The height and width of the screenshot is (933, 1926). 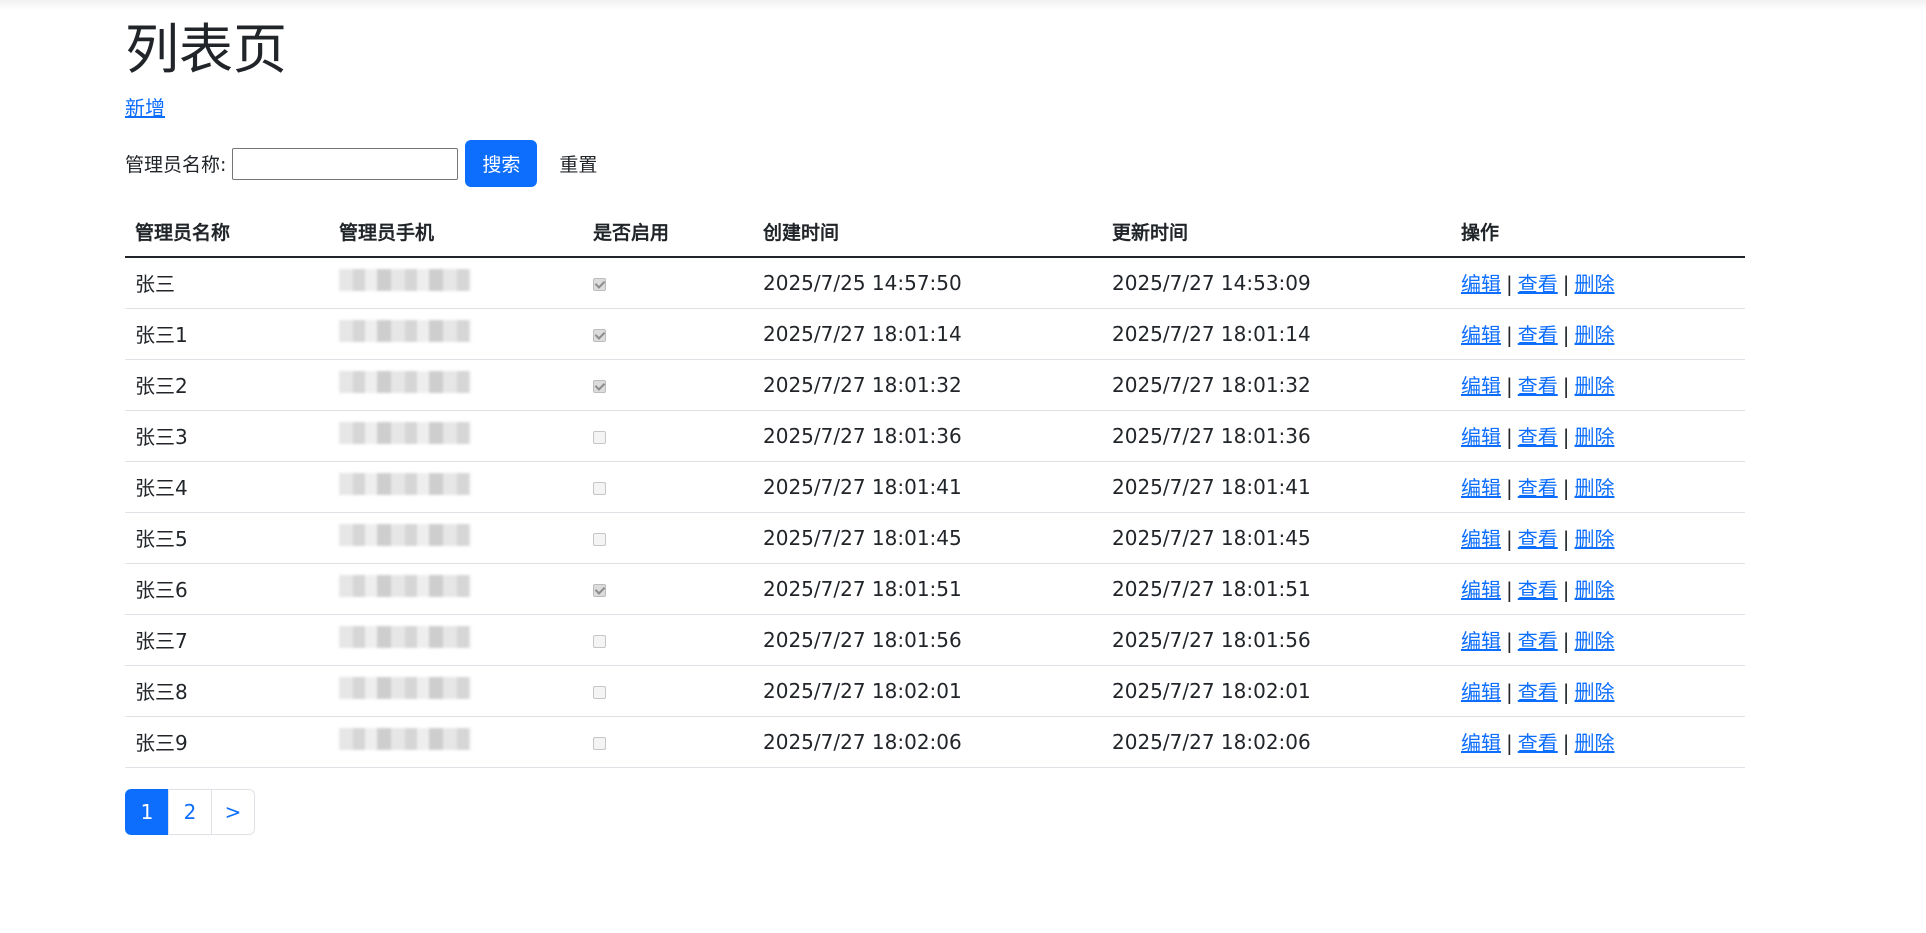 What do you see at coordinates (190, 812) in the screenshot?
I see `page-button-2: 2` at bounding box center [190, 812].